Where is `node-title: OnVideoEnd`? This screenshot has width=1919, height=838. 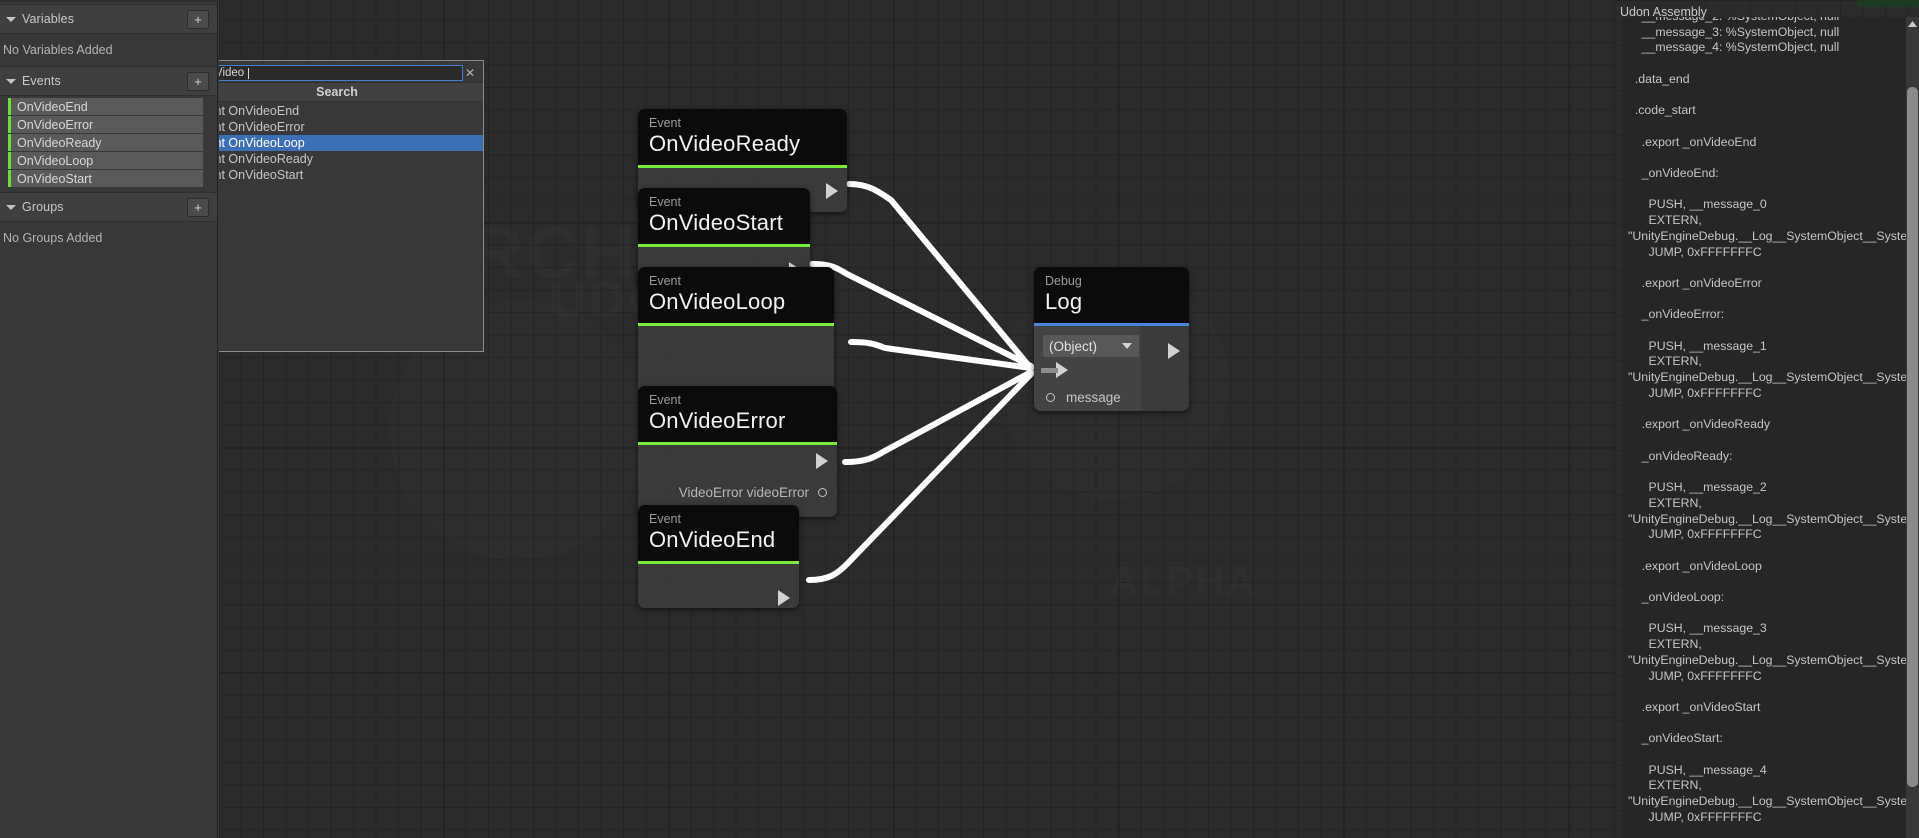
node-title: OnVideoEnd is located at coordinates (712, 539).